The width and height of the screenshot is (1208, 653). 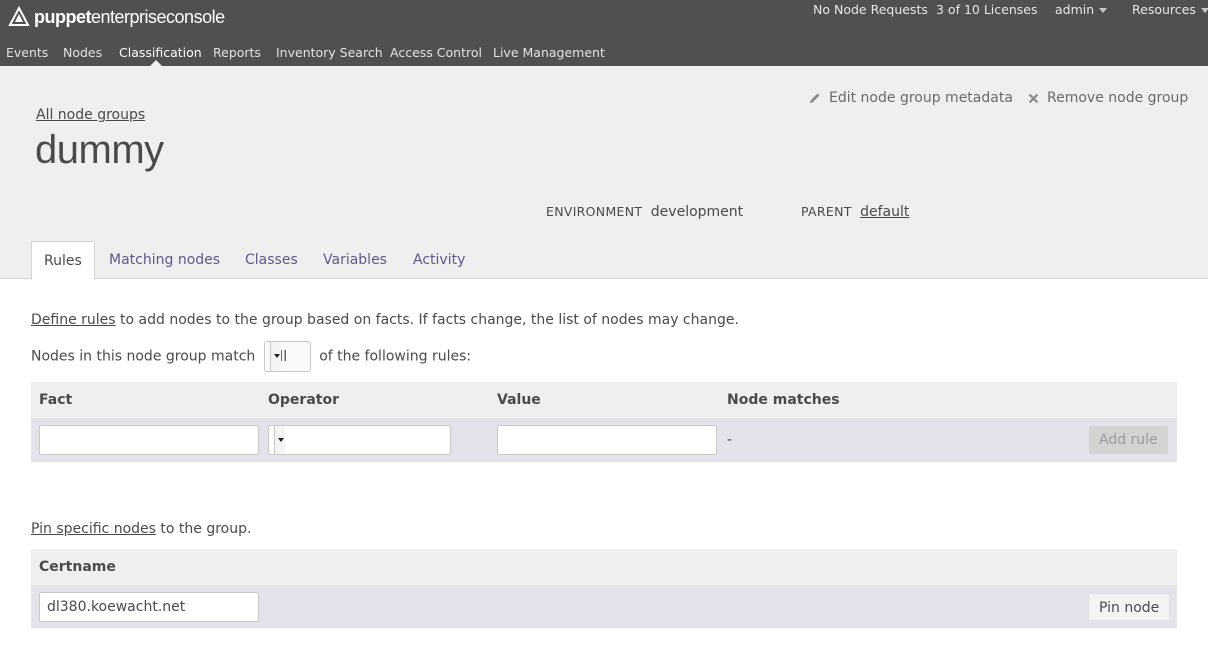 What do you see at coordinates (604, 400) in the screenshot?
I see `rules-table-header: Fact Operator Value Node matches` at bounding box center [604, 400].